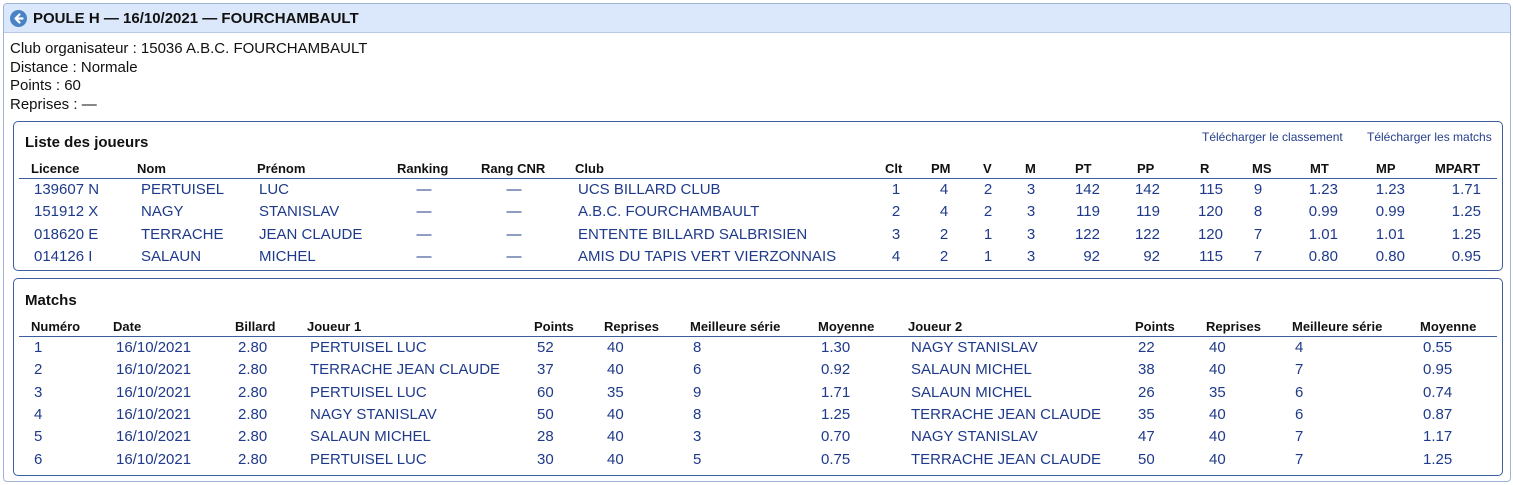  I want to click on download-ranking-link: Télécharger le classement, so click(1272, 137).